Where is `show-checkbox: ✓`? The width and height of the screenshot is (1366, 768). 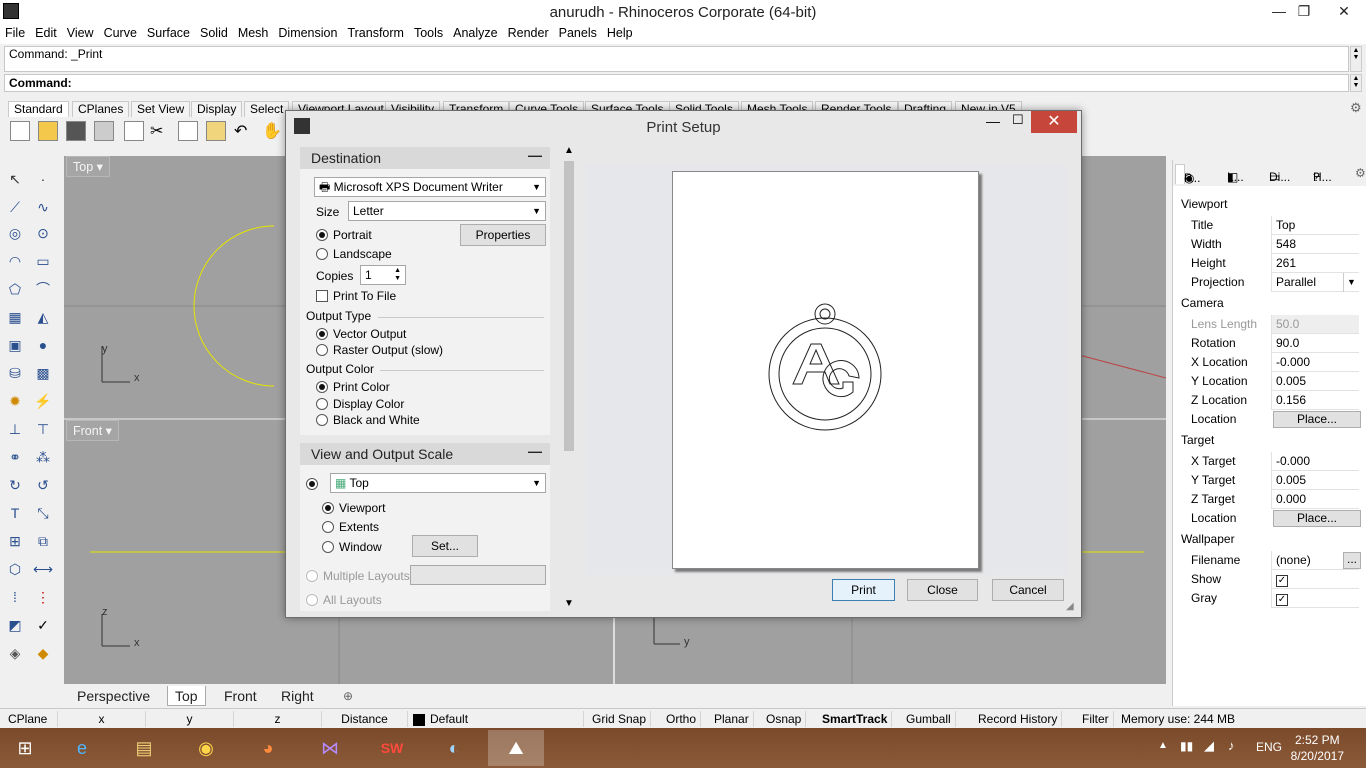
show-checkbox: ✓ is located at coordinates (1282, 581).